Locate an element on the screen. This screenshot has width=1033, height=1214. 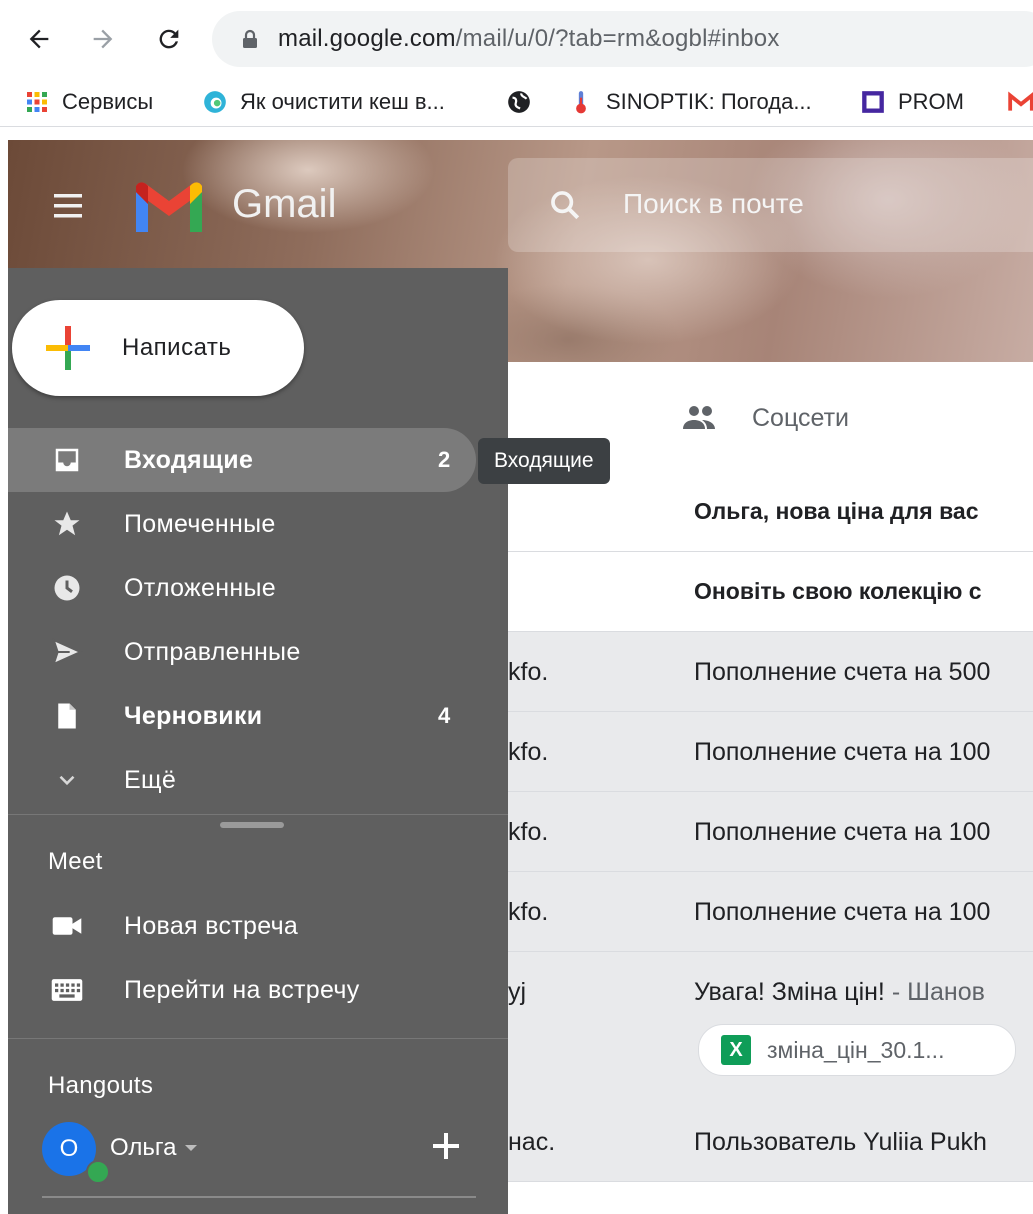
star-icon is located at coordinates (67, 524).